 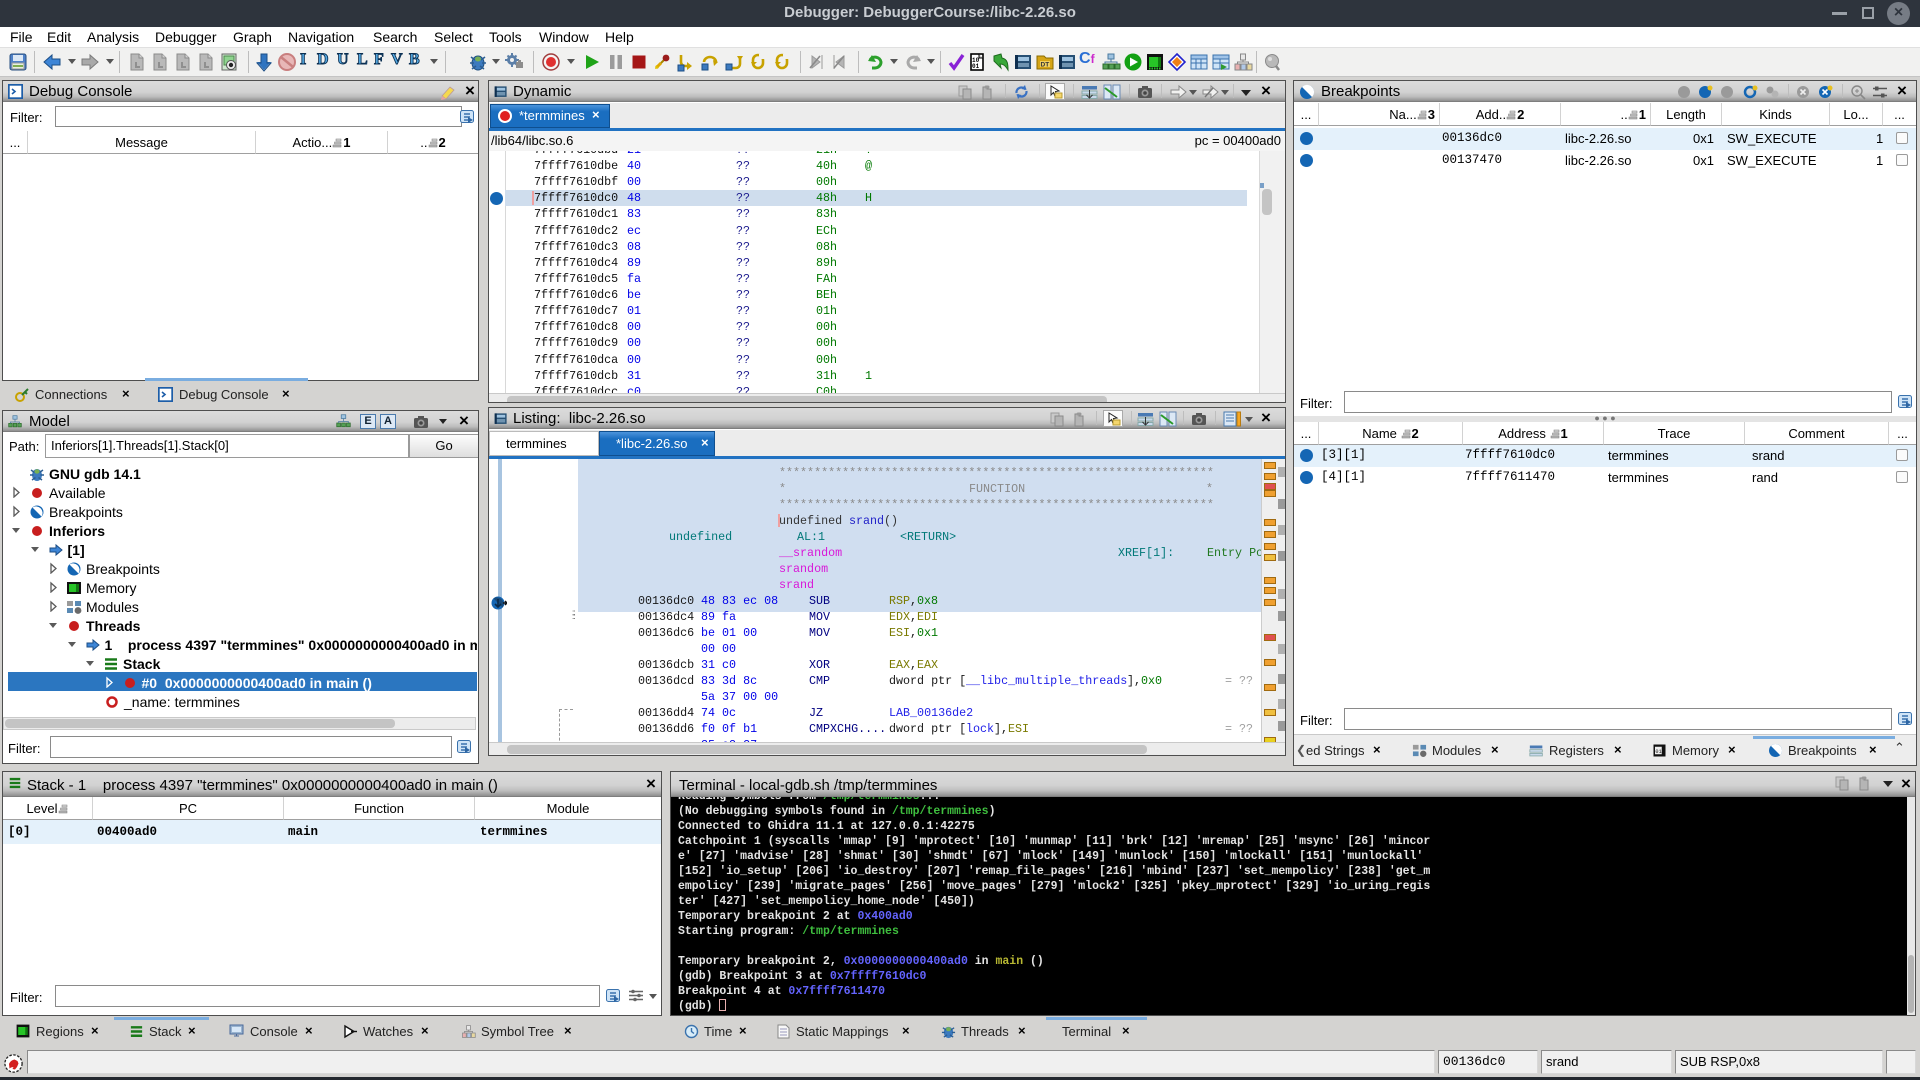 What do you see at coordinates (1045, 65) in the screenshot?
I see `svg-text: DT` at bounding box center [1045, 65].